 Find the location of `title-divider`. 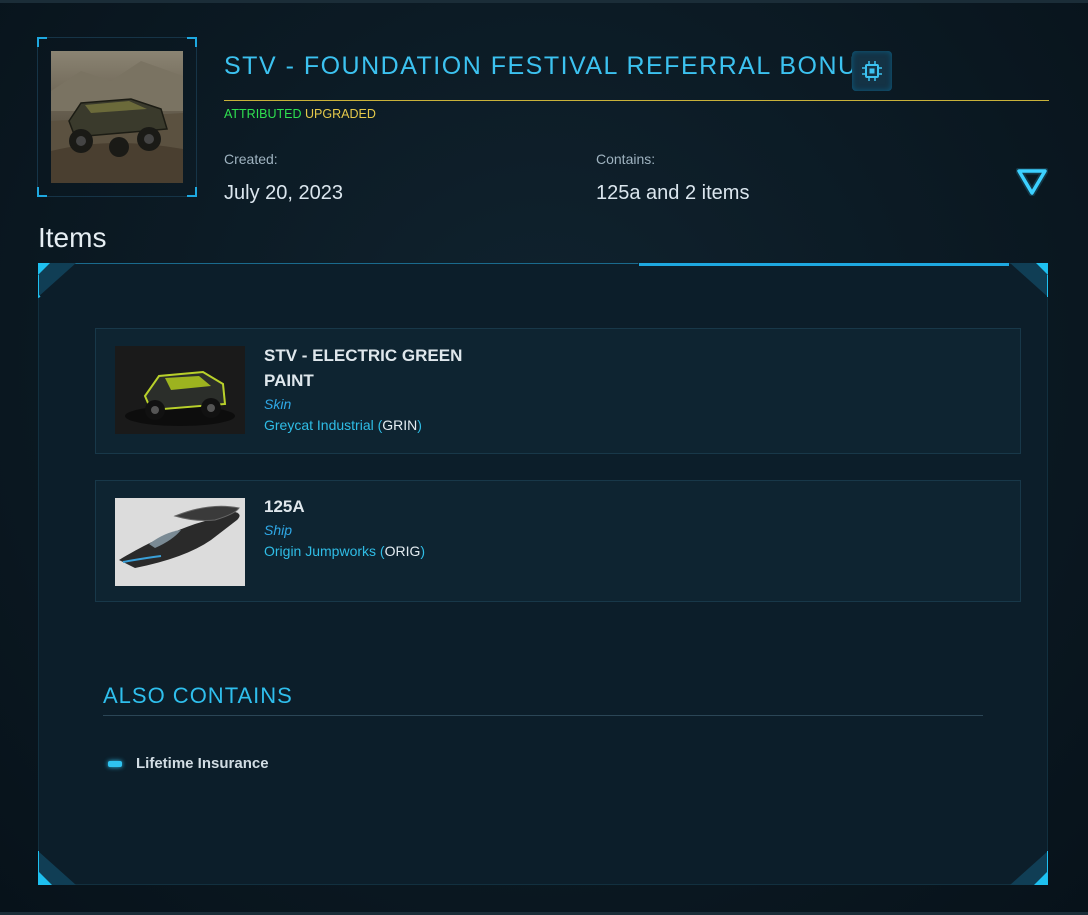

title-divider is located at coordinates (636, 100).